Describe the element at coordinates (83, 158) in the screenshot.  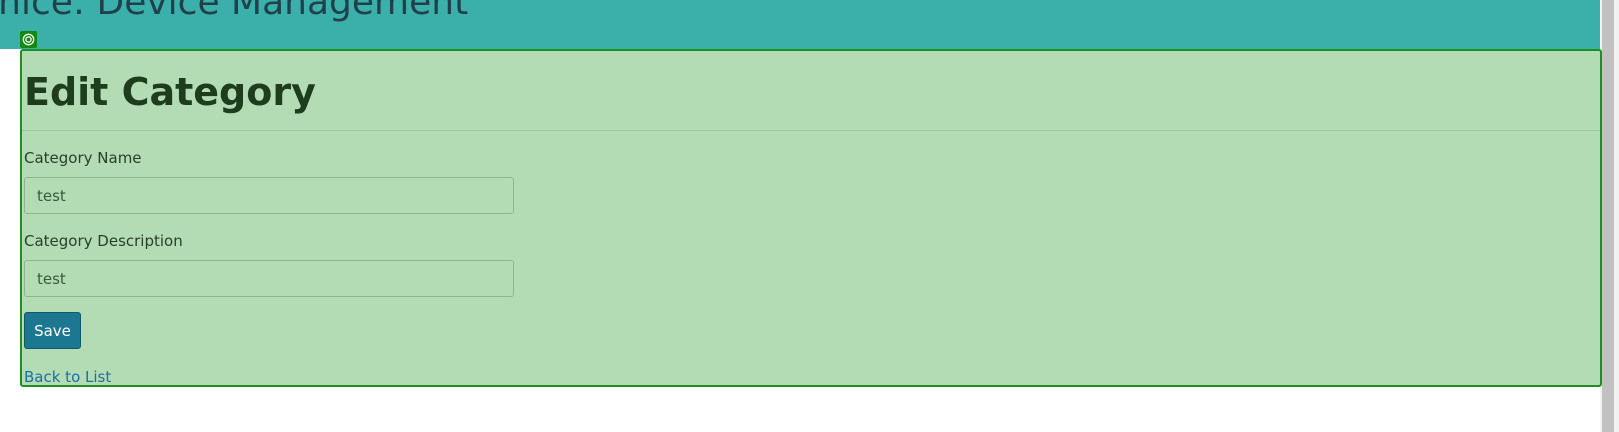
I see `category-name-label: Category Name` at that location.